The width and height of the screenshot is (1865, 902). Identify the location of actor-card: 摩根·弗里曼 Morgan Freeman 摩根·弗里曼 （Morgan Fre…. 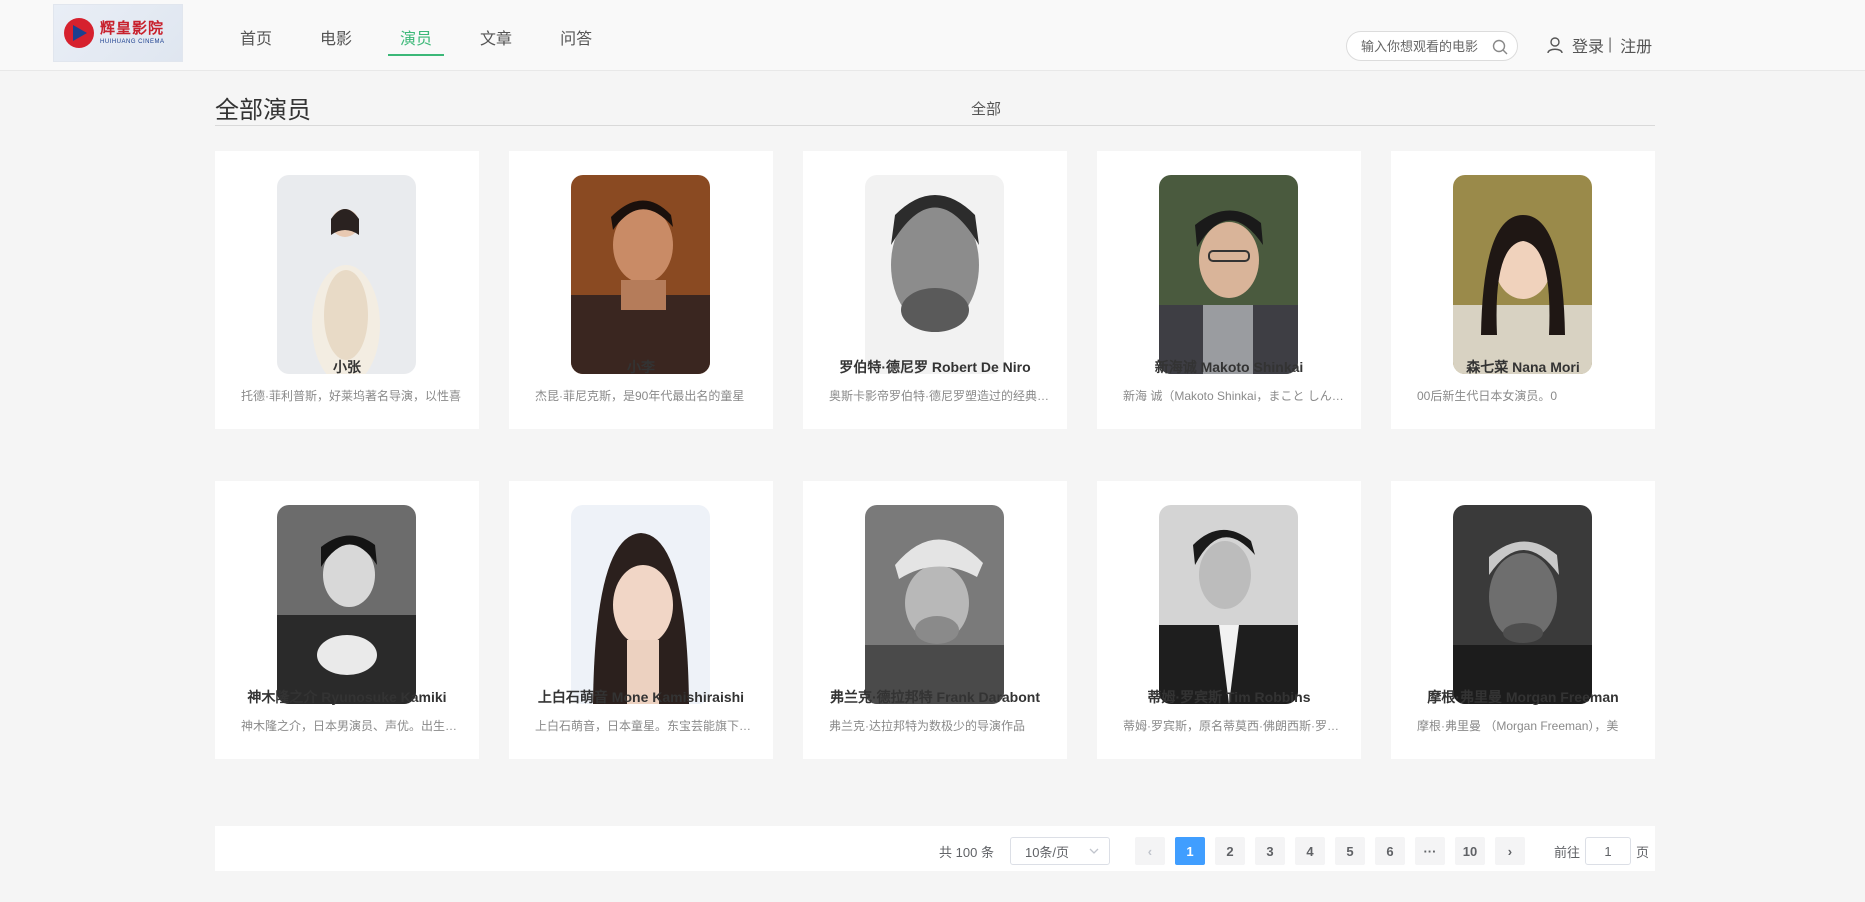
(1523, 620).